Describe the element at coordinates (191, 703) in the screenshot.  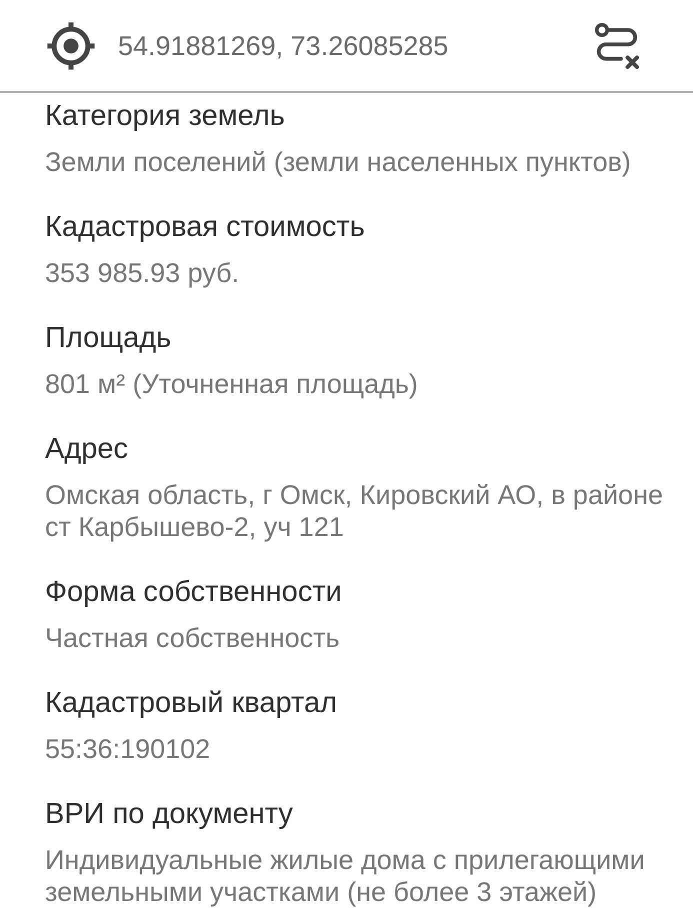
I see `field-label: Кадастровый квартал` at that location.